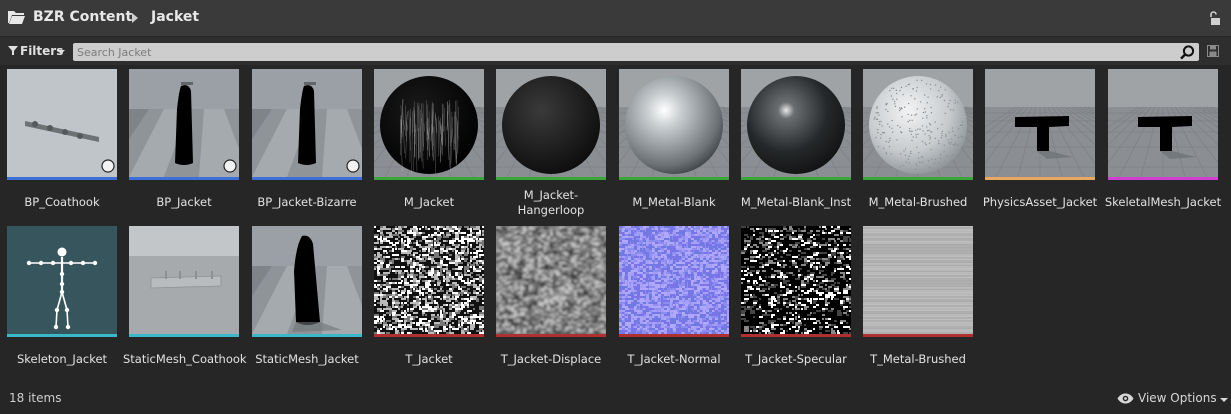 The height and width of the screenshot is (414, 1231). I want to click on thumbnail-coathook, so click(62, 123).